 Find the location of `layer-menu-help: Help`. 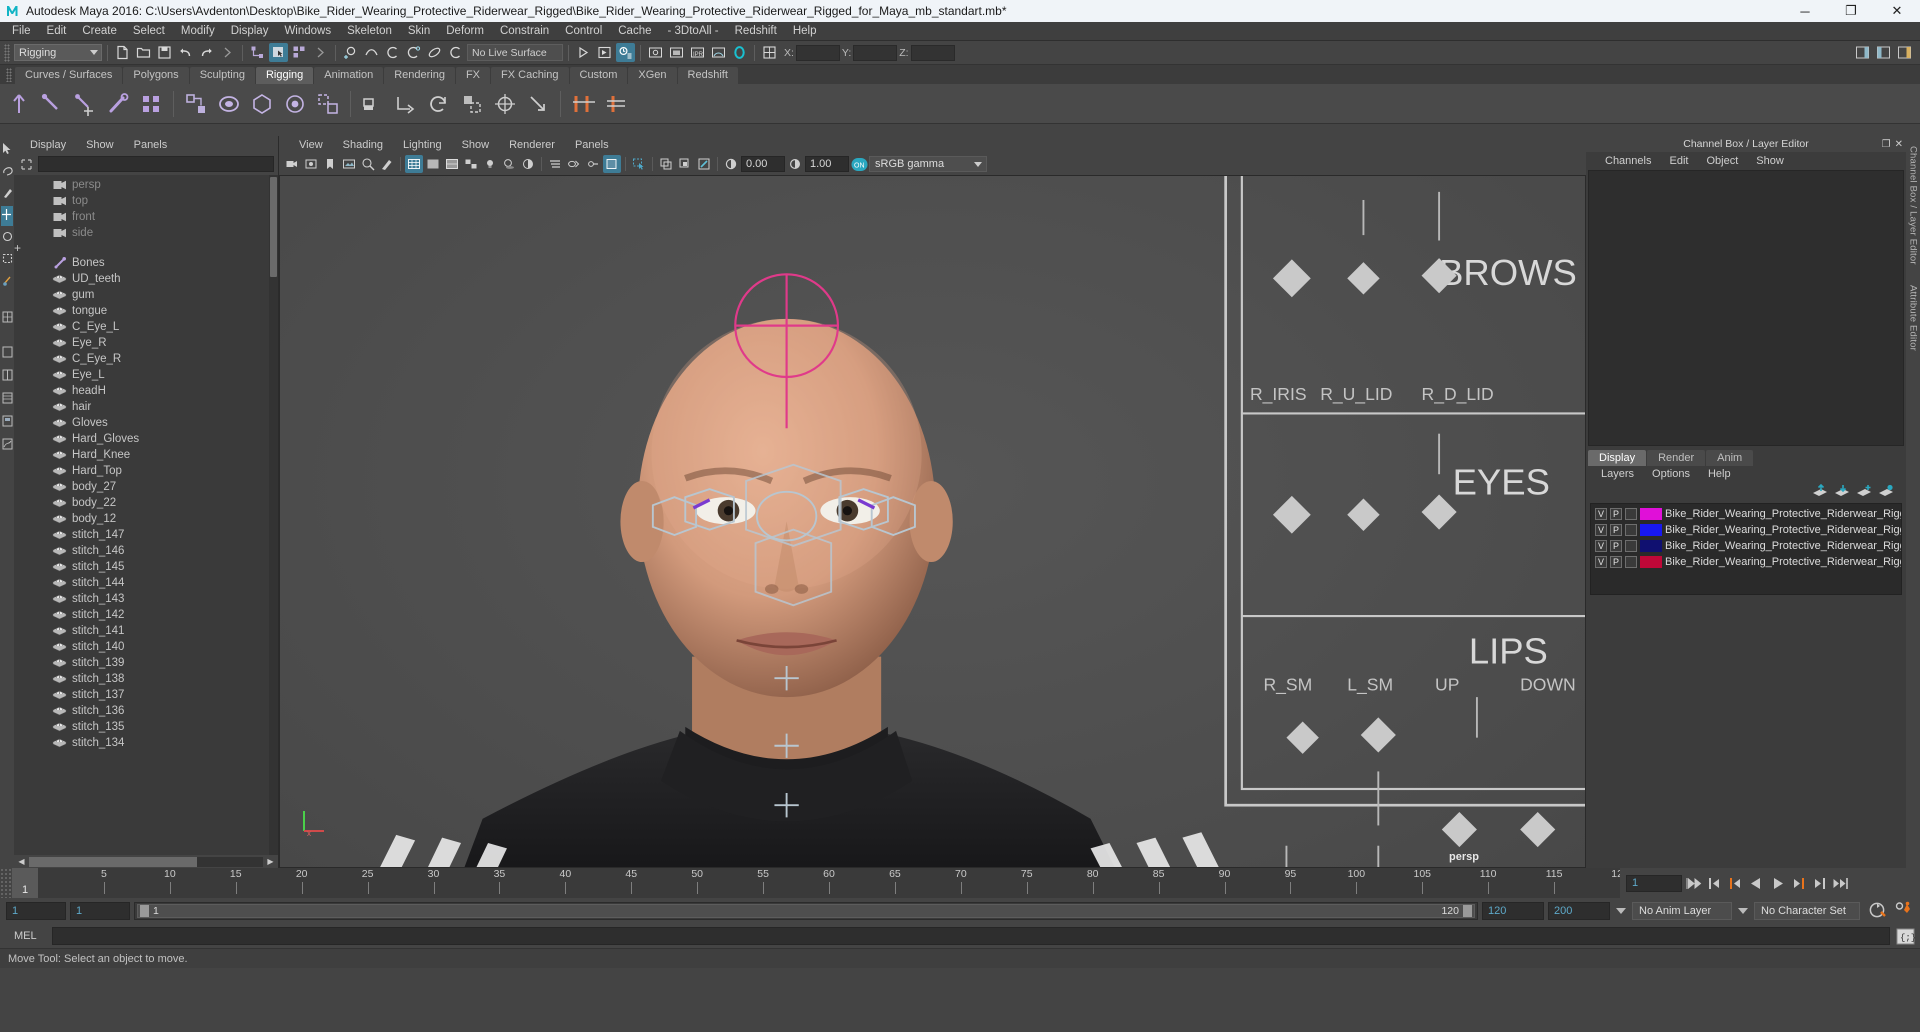

layer-menu-help: Help is located at coordinates (1719, 474).